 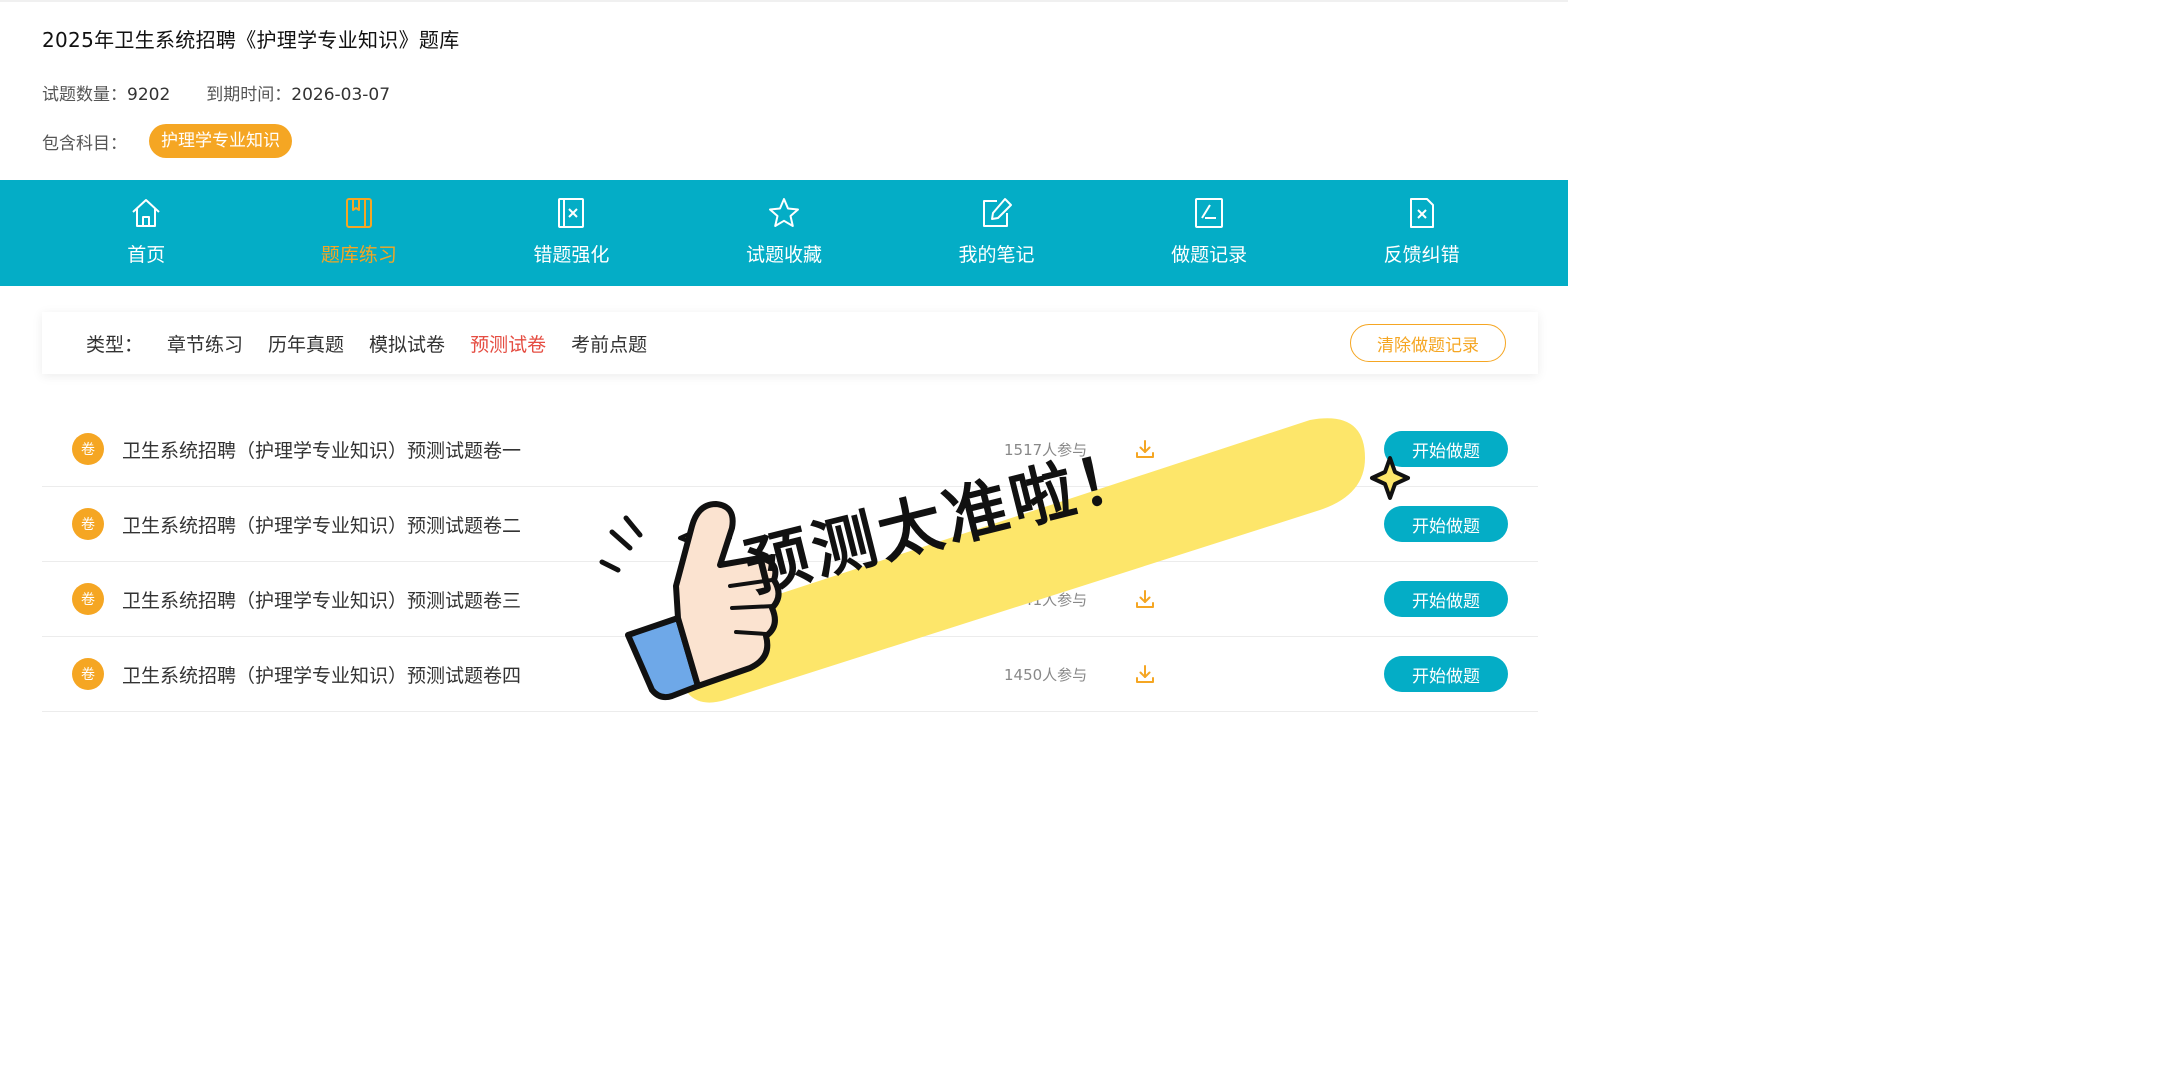 What do you see at coordinates (1209, 233) in the screenshot?
I see `nav-item-records: 做题记录` at bounding box center [1209, 233].